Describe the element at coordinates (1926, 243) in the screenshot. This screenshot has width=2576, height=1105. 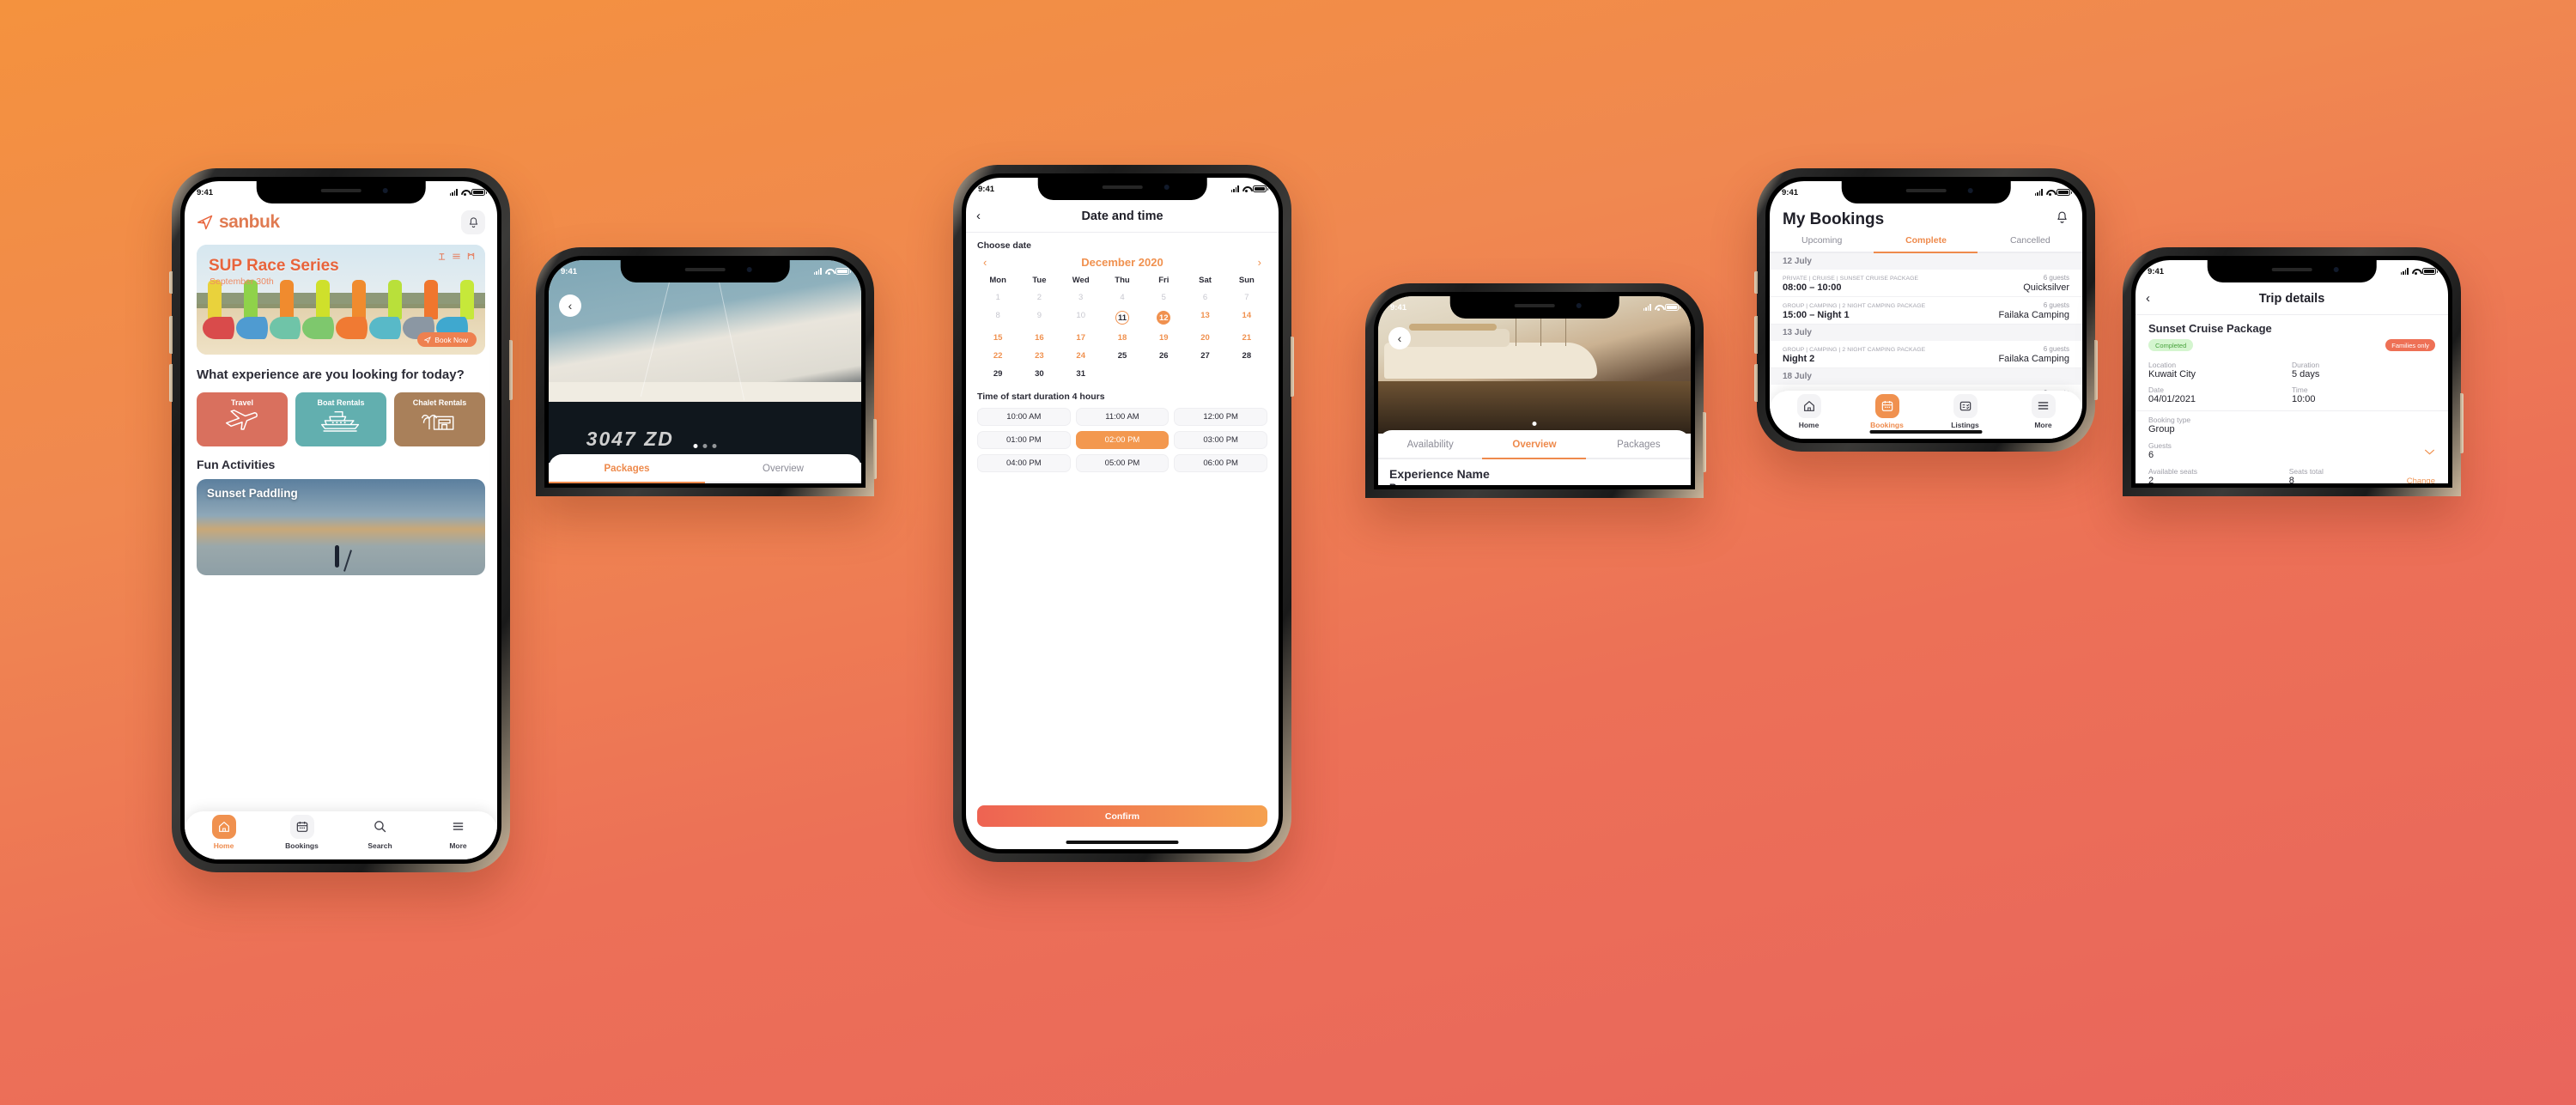
I see `tab-complete: Complete` at that location.